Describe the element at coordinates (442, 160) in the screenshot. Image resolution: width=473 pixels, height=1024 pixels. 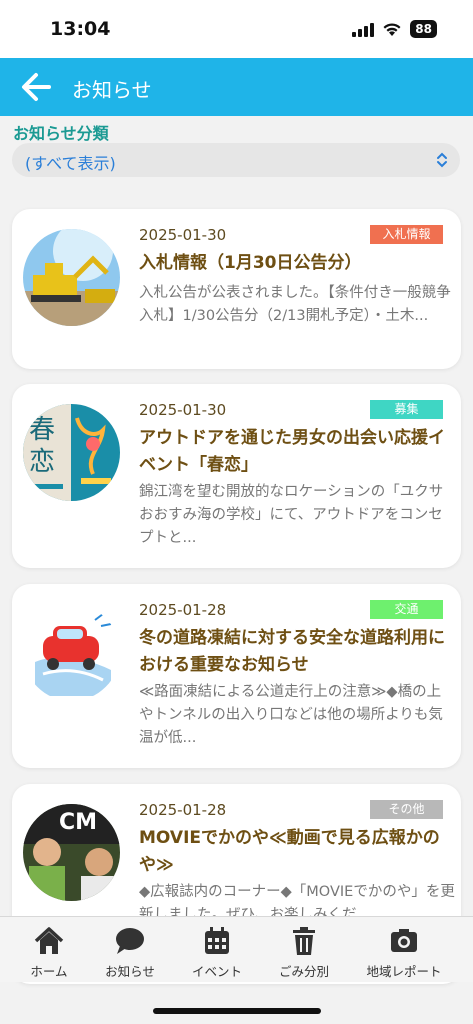
I see `select-chevron-icon` at that location.